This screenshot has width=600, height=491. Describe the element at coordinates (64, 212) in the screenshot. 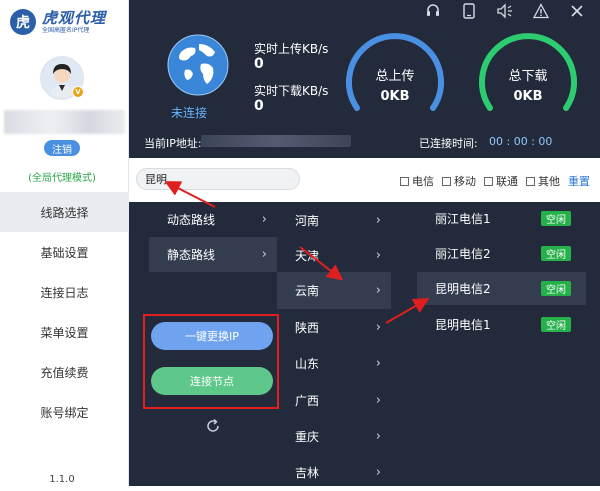

I see `sidebar-item-route-select: 线路选择` at that location.